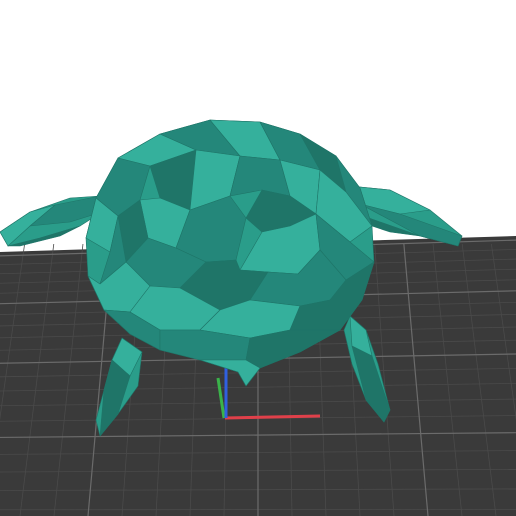 The image size is (516, 516). Describe the element at coordinates (272, 417) in the screenshot. I see `x-axis-line` at that location.